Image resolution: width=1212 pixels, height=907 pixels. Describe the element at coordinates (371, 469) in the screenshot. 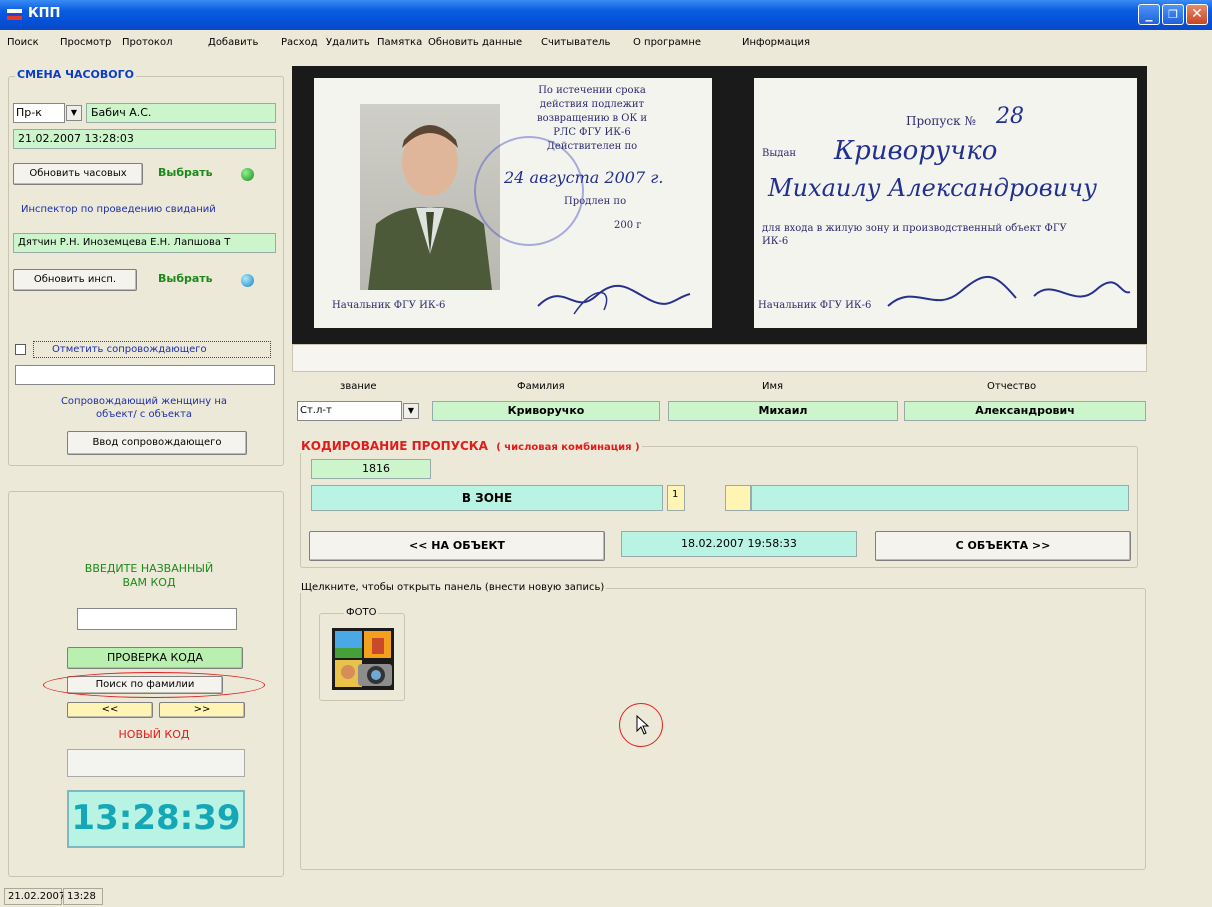

I see `pass-code-field: 1816` at that location.